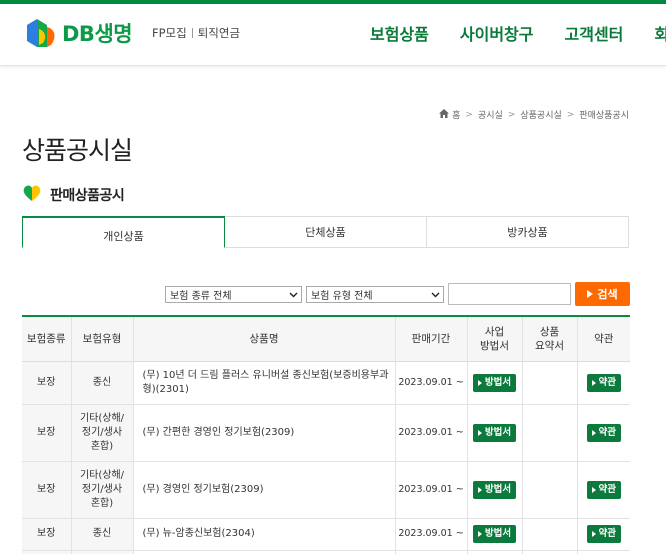 The height and width of the screenshot is (554, 666). I want to click on nav-insurance-products: 보험상품, so click(399, 33).